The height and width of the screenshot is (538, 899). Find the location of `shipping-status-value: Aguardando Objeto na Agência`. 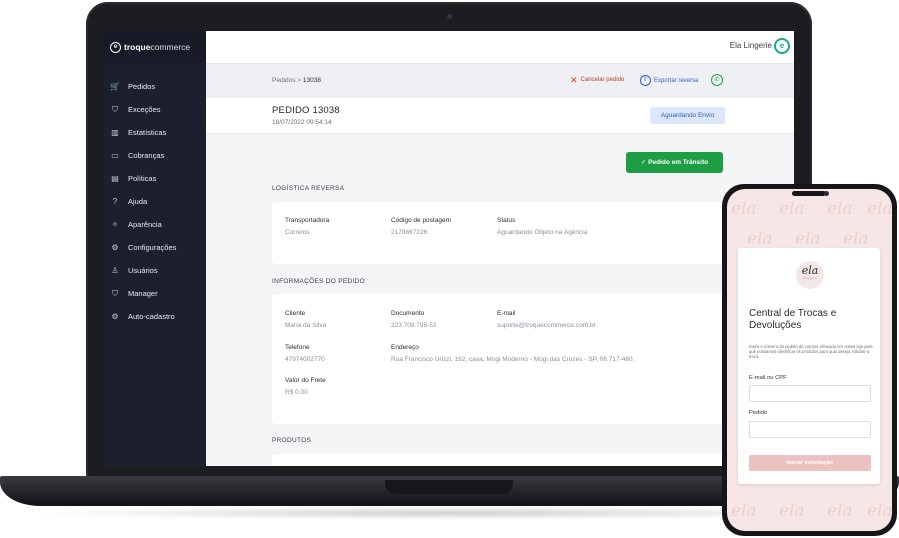

shipping-status-value: Aguardando Objeto na Agência is located at coordinates (542, 232).